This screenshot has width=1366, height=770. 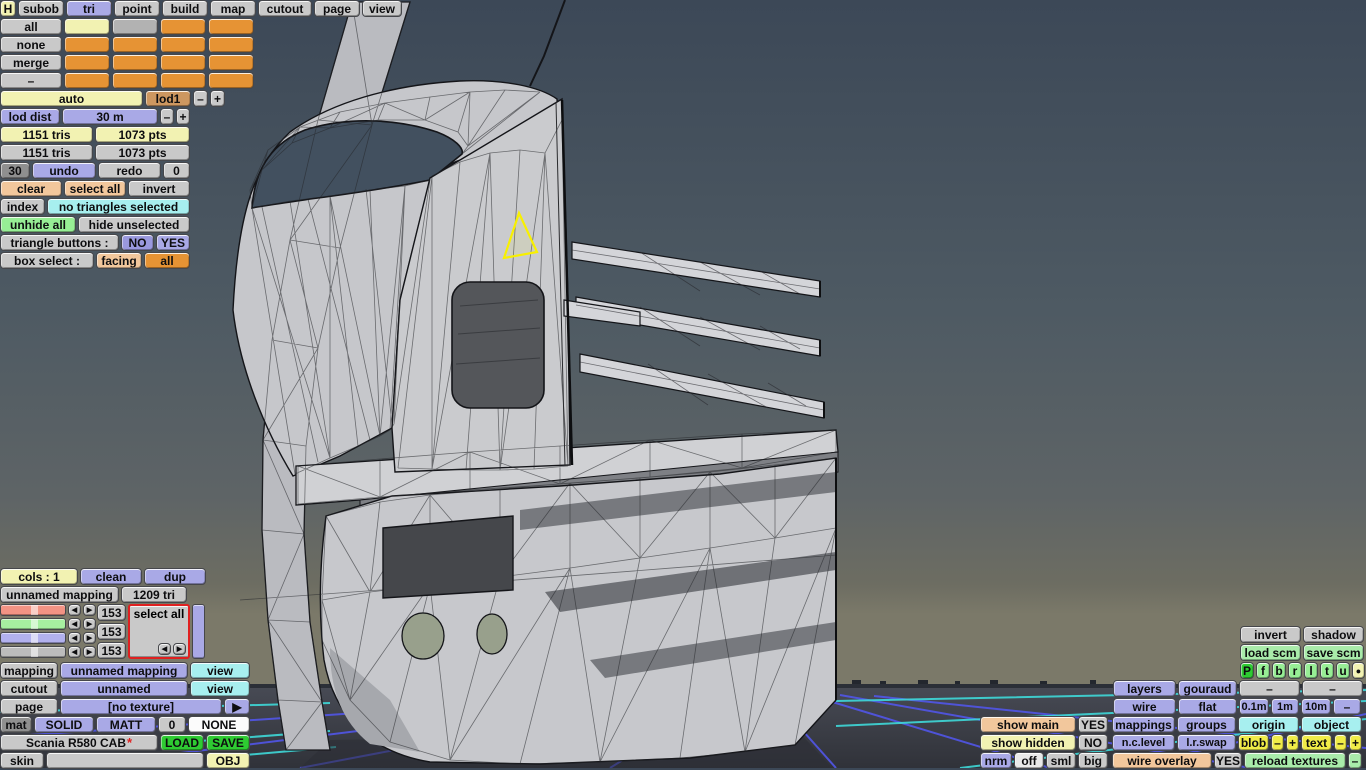 I want to click on gouraud-button: gouraud, so click(x=1207, y=688).